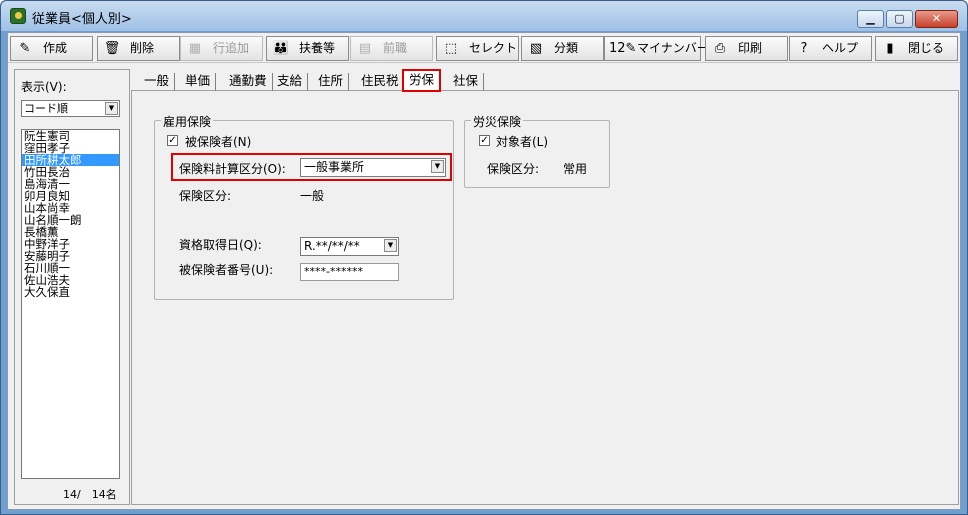 This screenshot has height=515, width=968. I want to click on target-checkbox: ✓, so click(484, 140).